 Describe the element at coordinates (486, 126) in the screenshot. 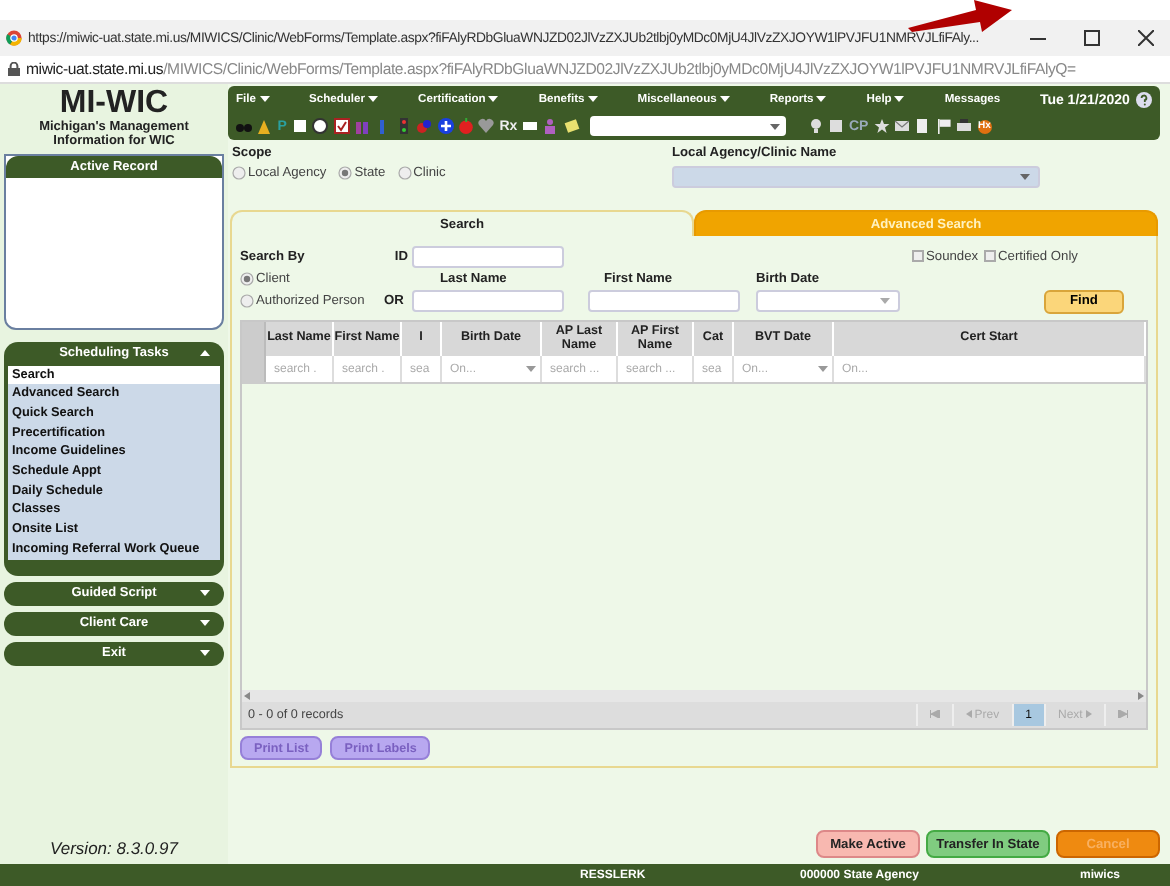

I see `heart-icon` at that location.